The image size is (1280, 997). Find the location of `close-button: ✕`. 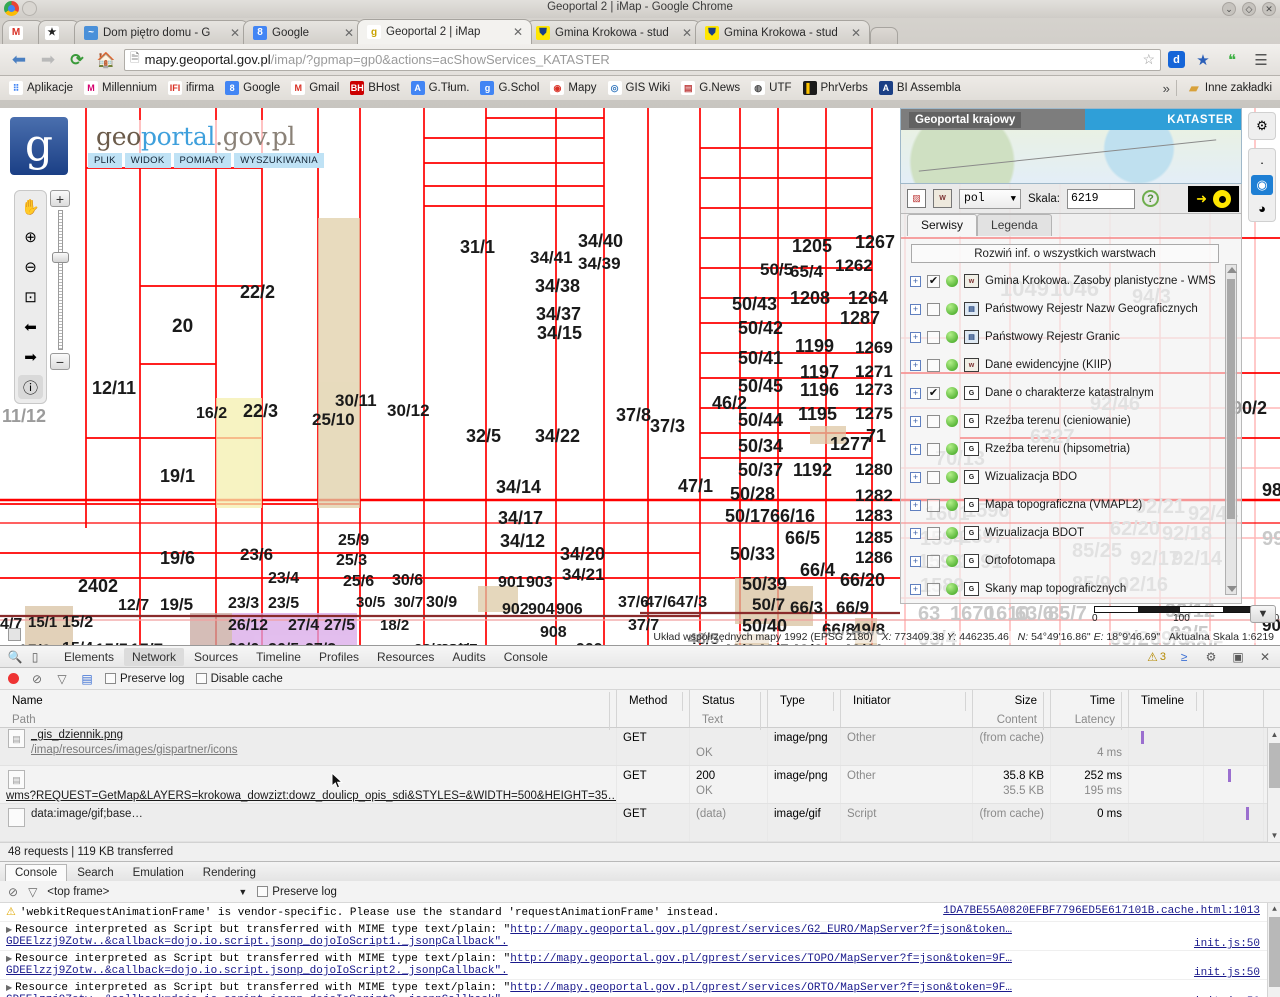

close-button: ✕ is located at coordinates (1269, 9).